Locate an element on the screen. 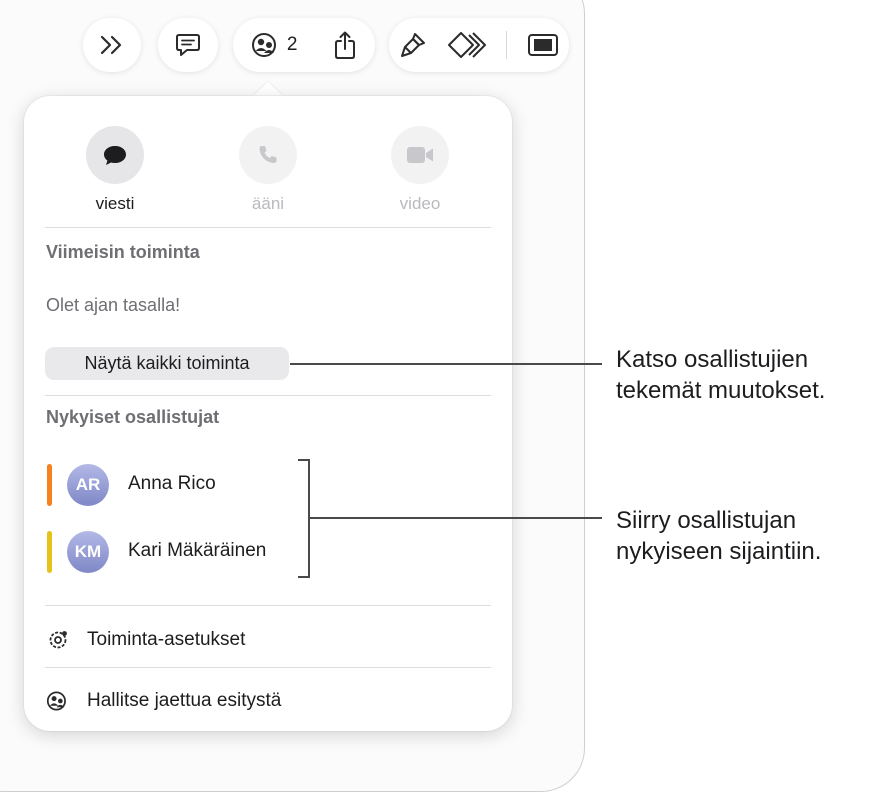  manage-shared-item: Hallitse jaettua esitystä is located at coordinates (266, 701).